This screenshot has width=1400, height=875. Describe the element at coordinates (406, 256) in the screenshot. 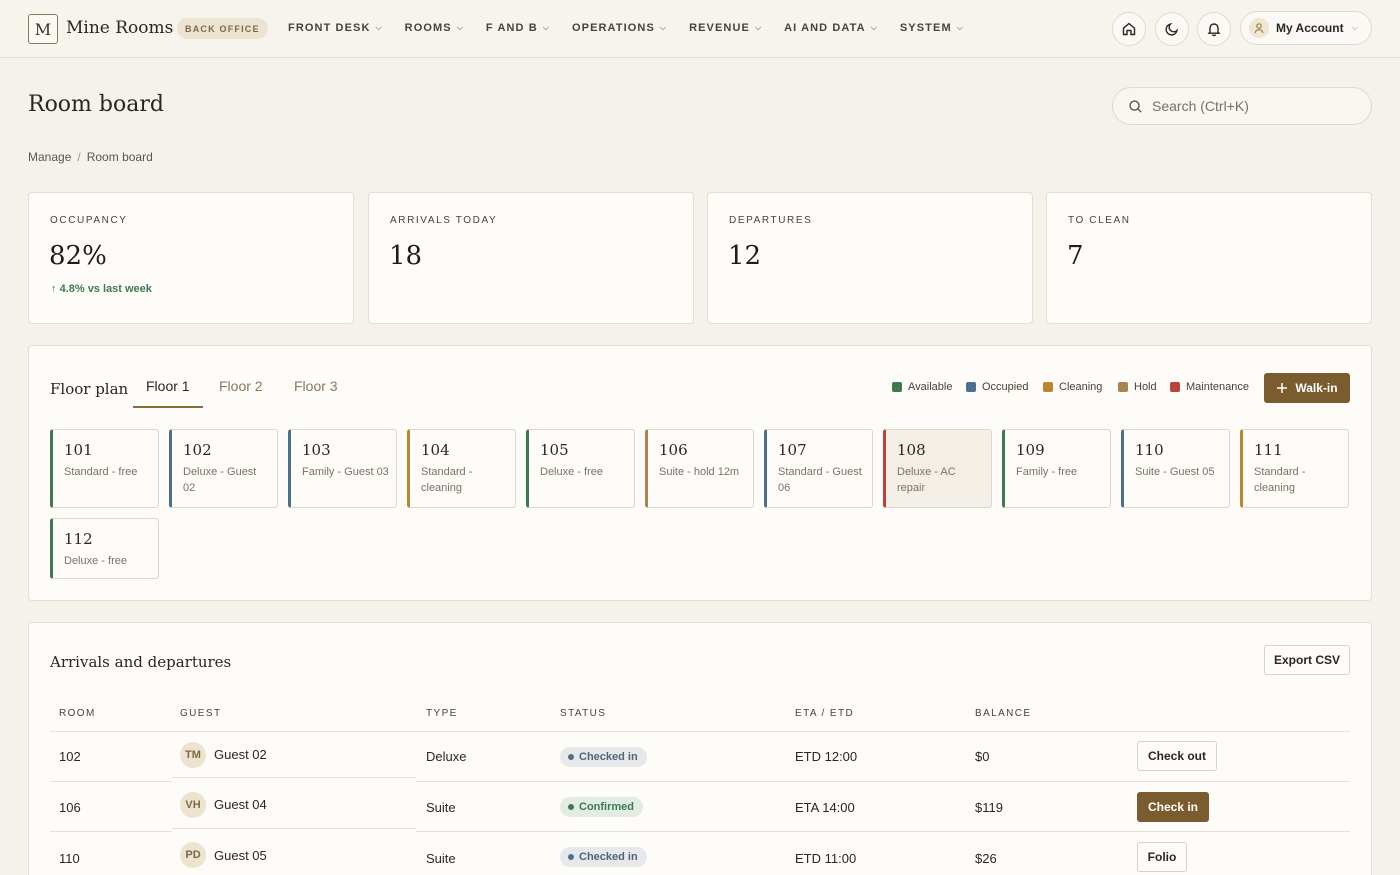

I see `kpi-value: 18` at that location.